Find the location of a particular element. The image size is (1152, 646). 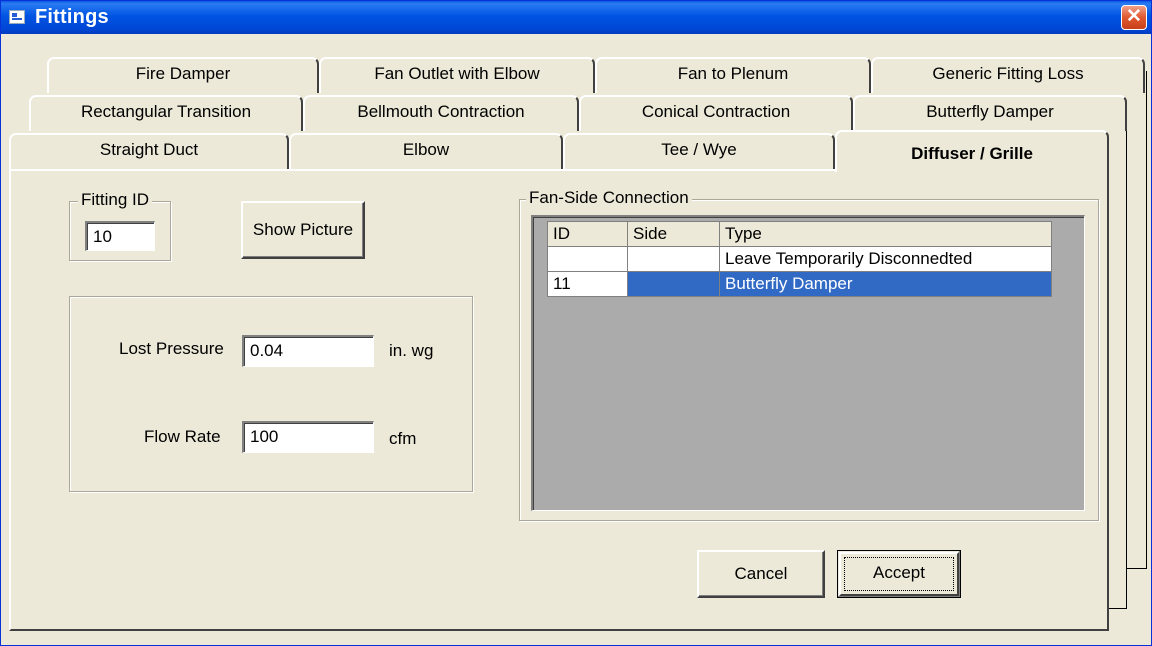

window-icon is located at coordinates (17, 17).